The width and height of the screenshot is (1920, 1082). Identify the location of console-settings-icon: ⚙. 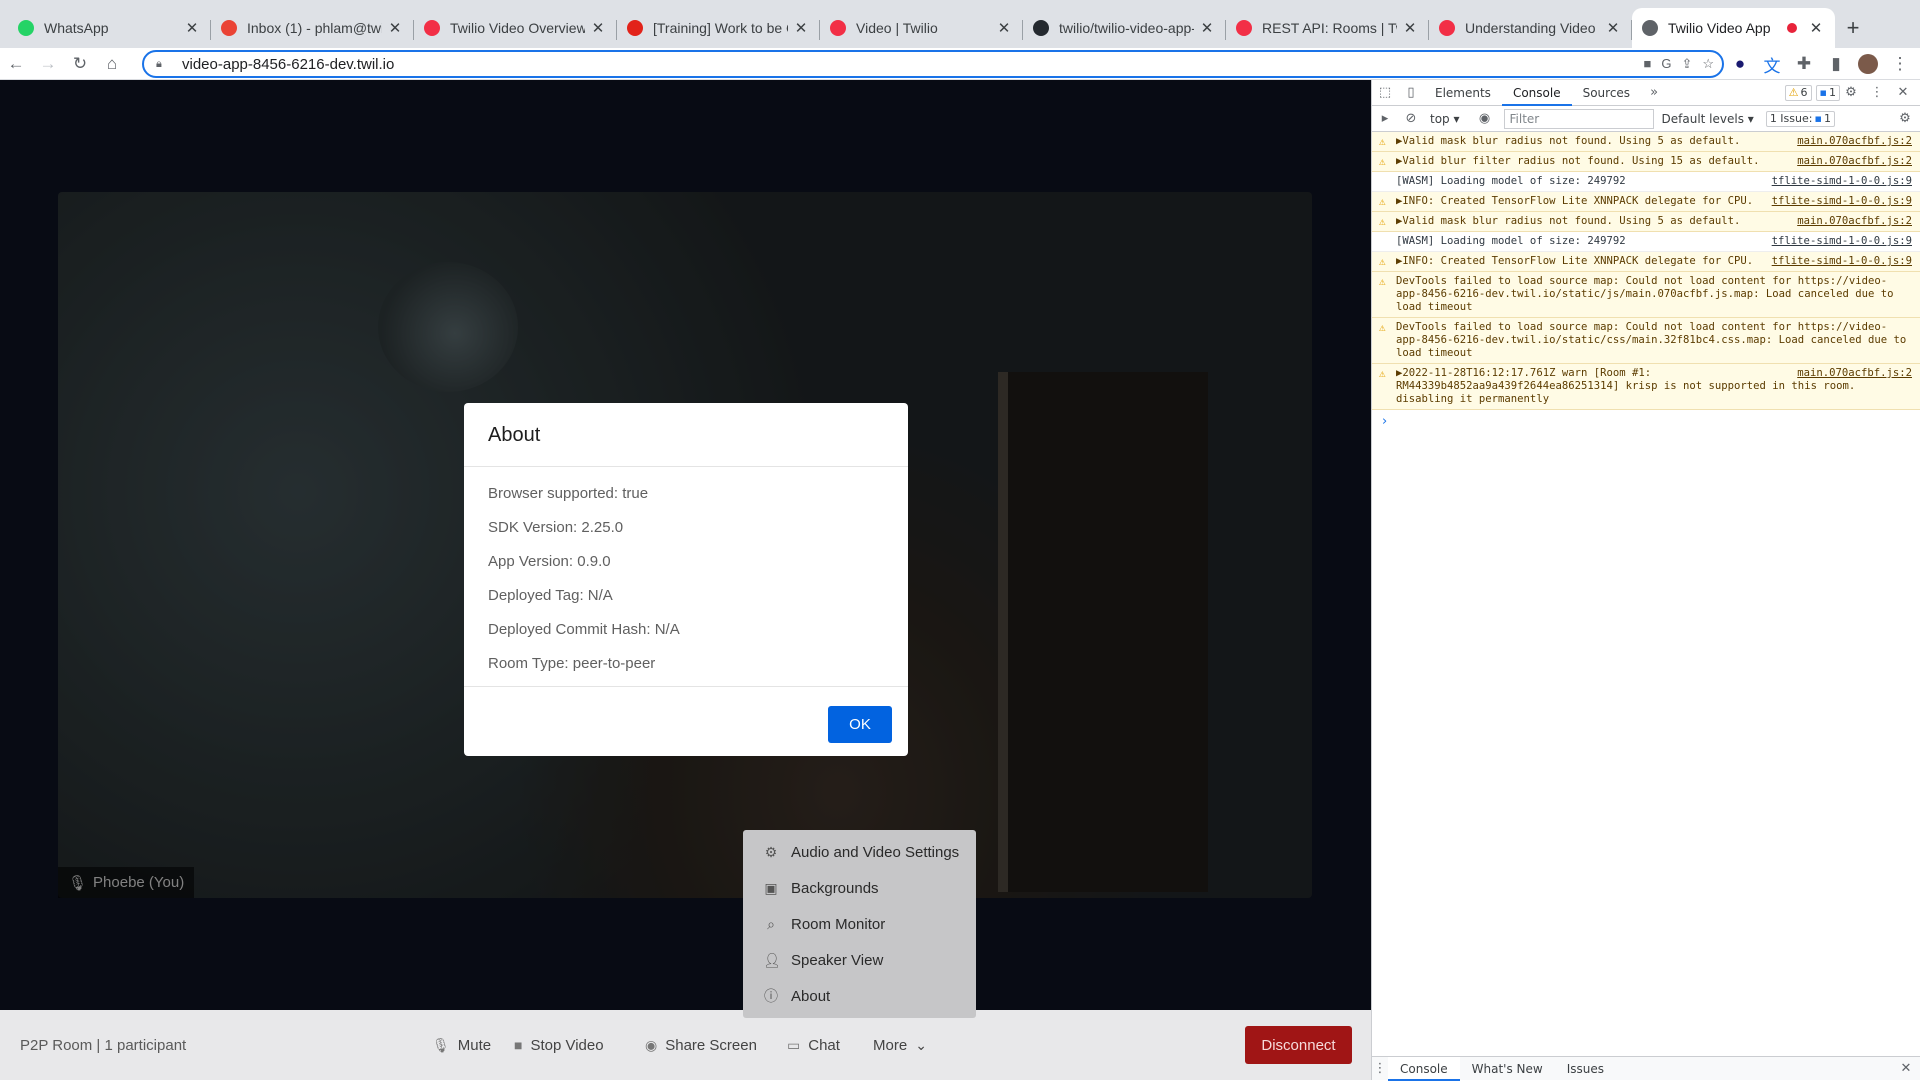
(1905, 119).